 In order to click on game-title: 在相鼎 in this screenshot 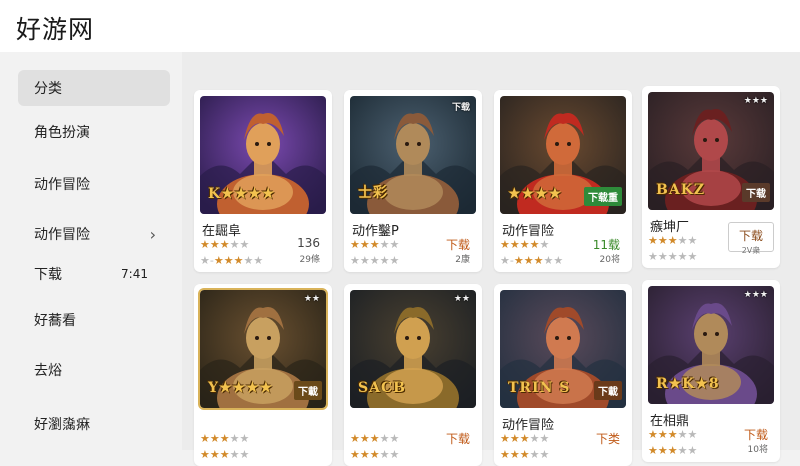, I will do `click(670, 421)`.